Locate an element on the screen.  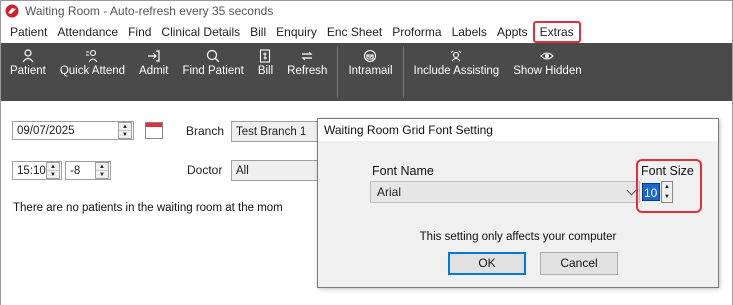
font-name-select: Arial is located at coordinates (505, 192).